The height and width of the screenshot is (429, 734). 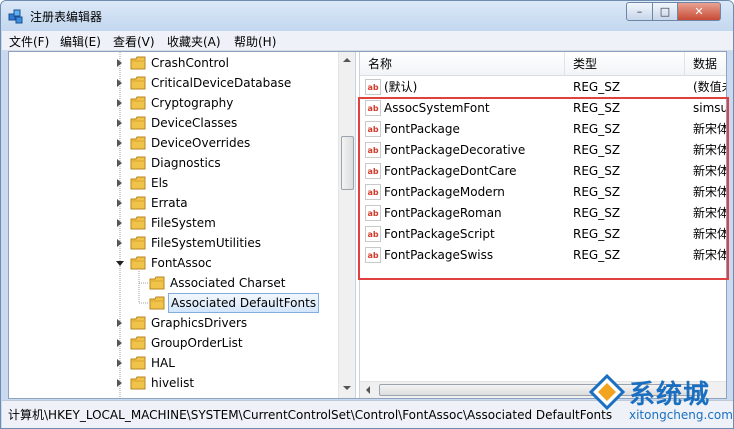 What do you see at coordinates (705, 64) in the screenshot?
I see `column-header-data: 数据` at bounding box center [705, 64].